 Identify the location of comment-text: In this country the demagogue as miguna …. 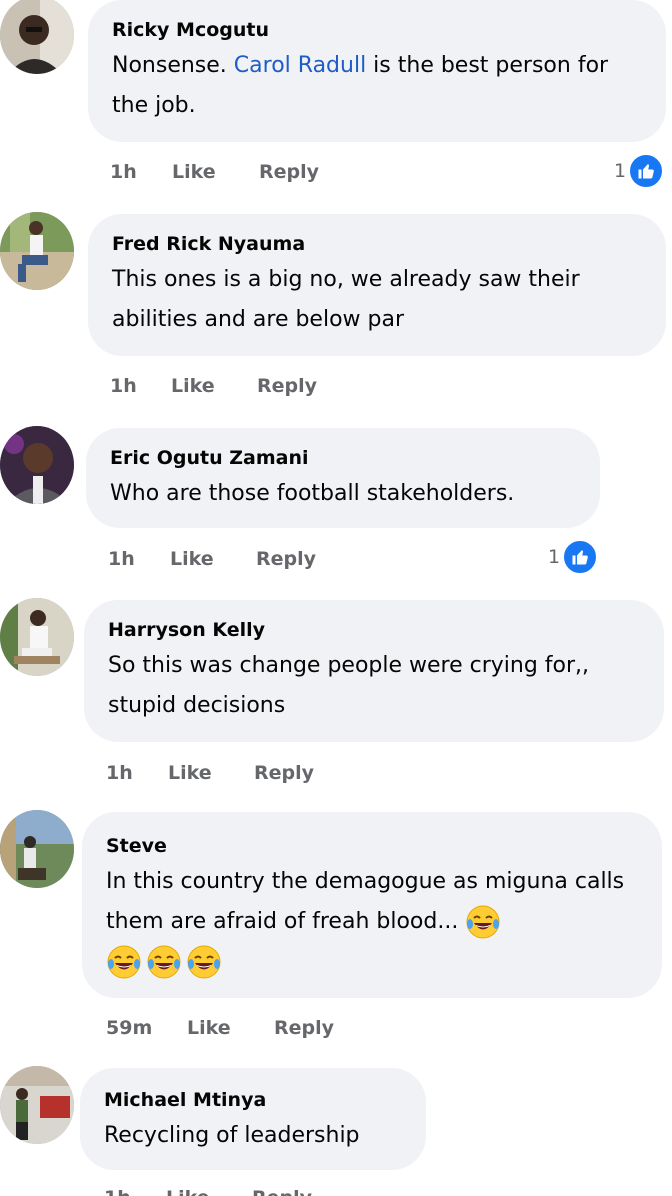
(373, 922).